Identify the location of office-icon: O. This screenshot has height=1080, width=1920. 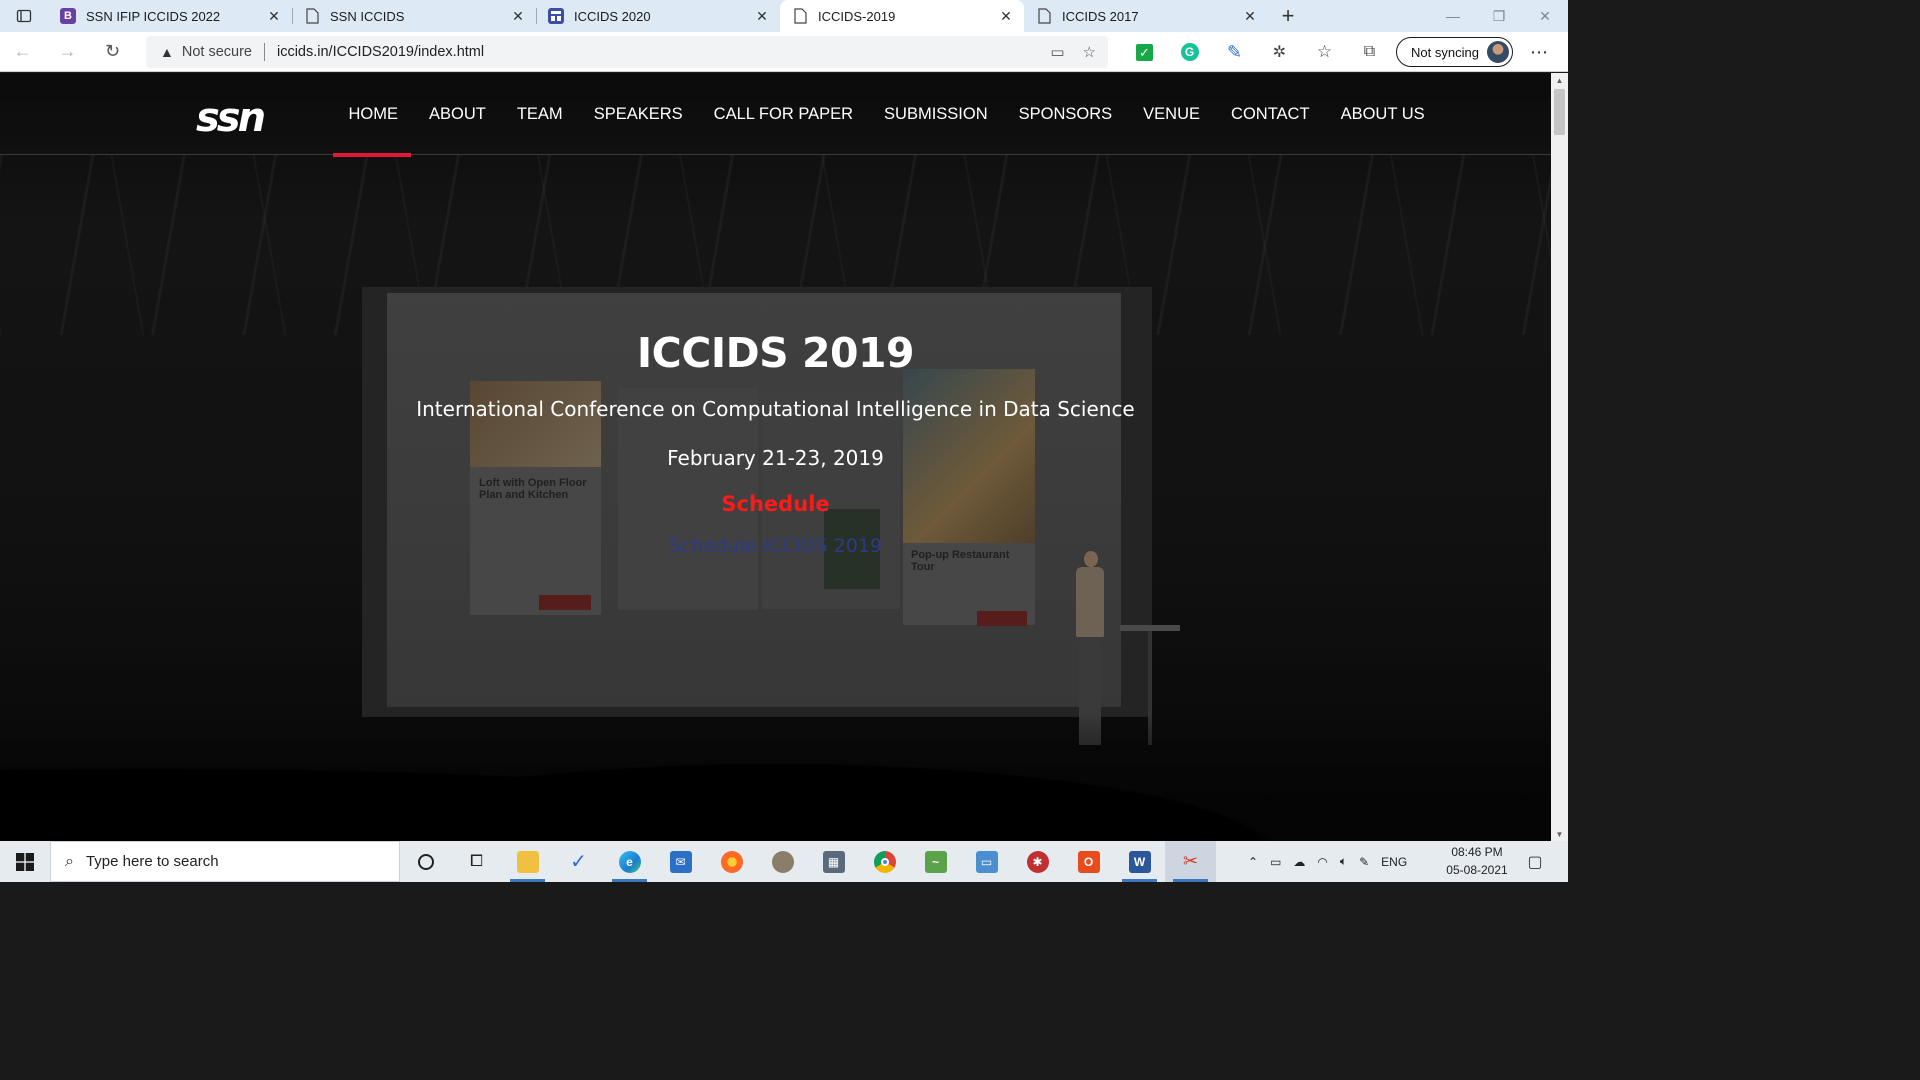
(1088, 861).